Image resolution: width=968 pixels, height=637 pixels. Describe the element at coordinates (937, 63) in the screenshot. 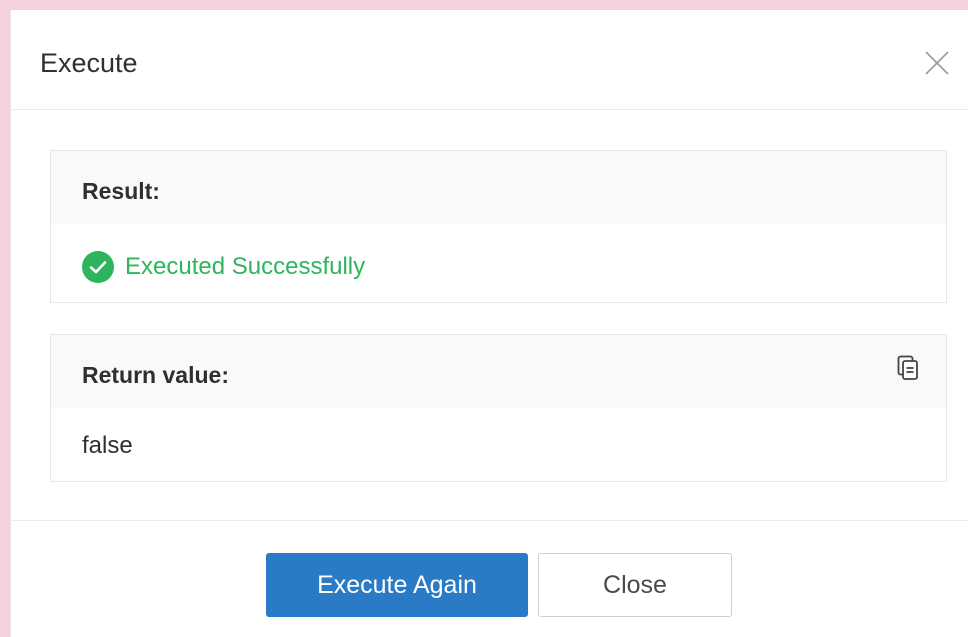

I see `close-icon` at that location.